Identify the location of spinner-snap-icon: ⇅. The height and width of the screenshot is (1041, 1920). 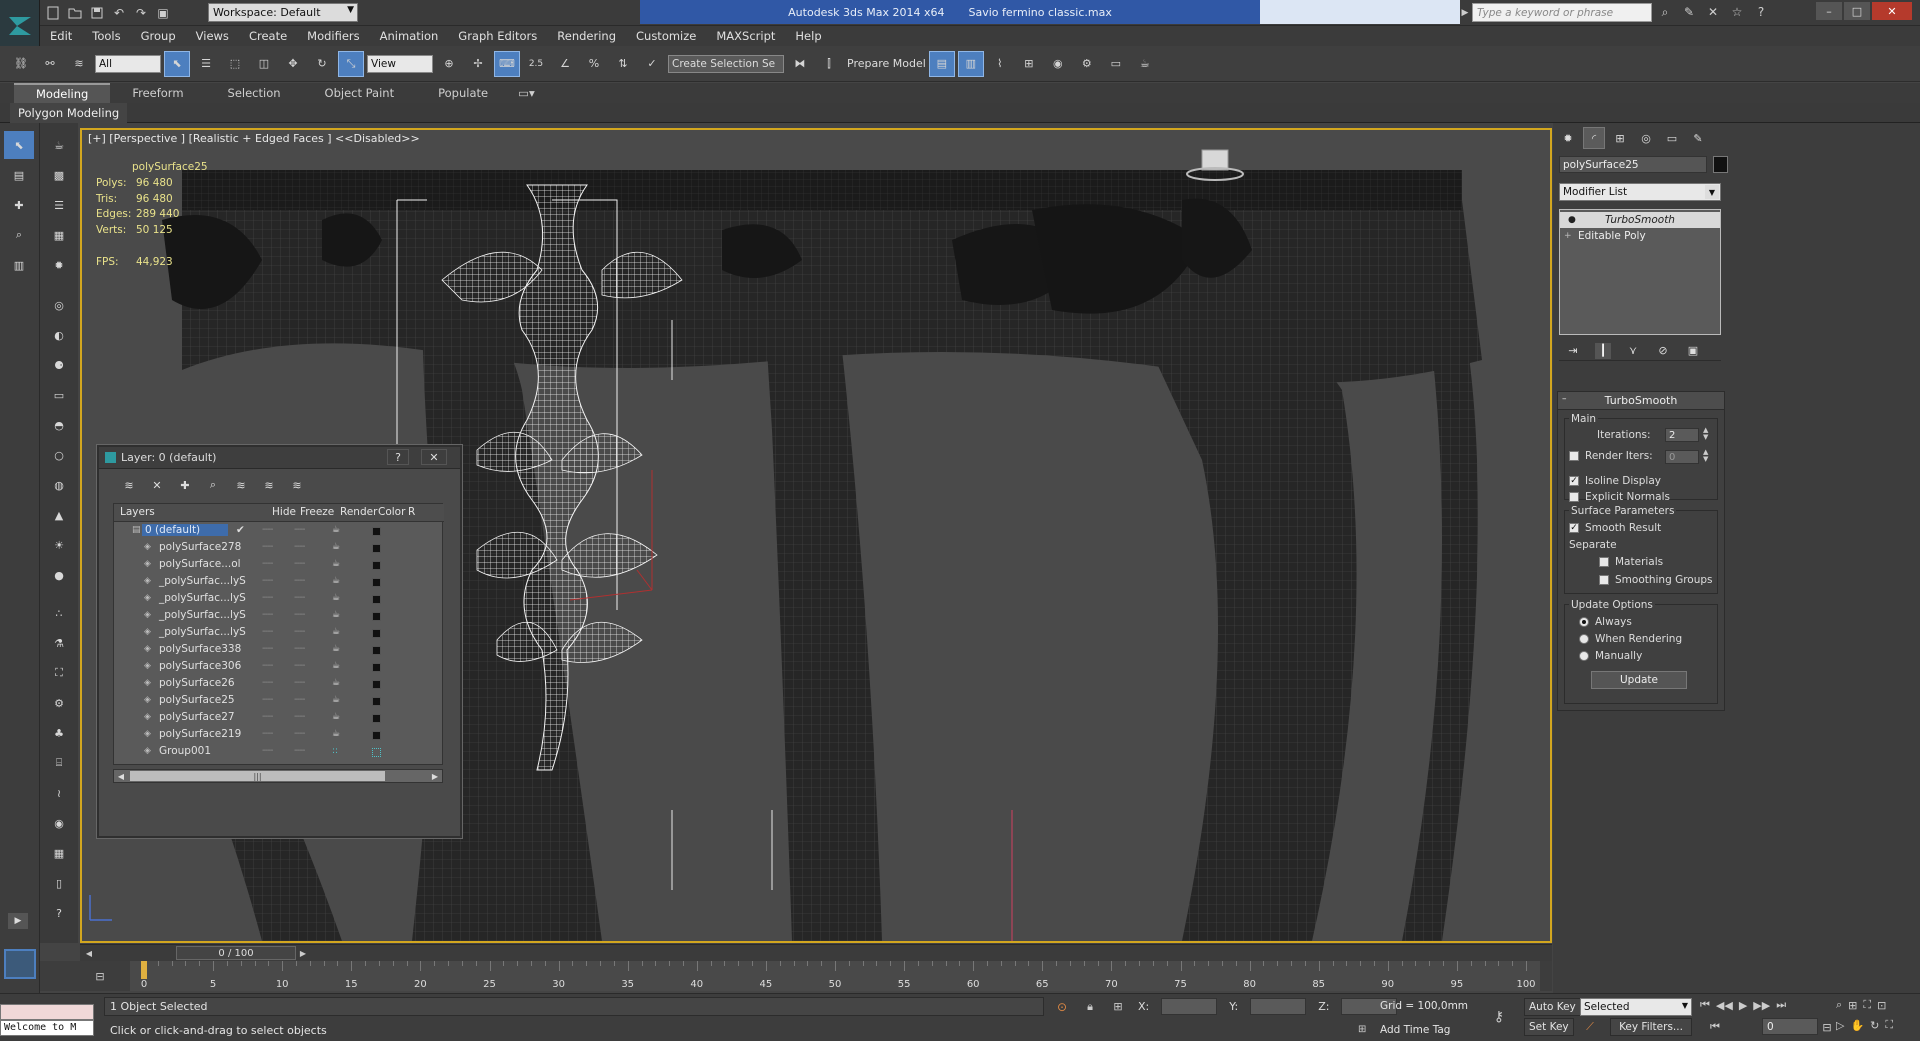
(623, 64).